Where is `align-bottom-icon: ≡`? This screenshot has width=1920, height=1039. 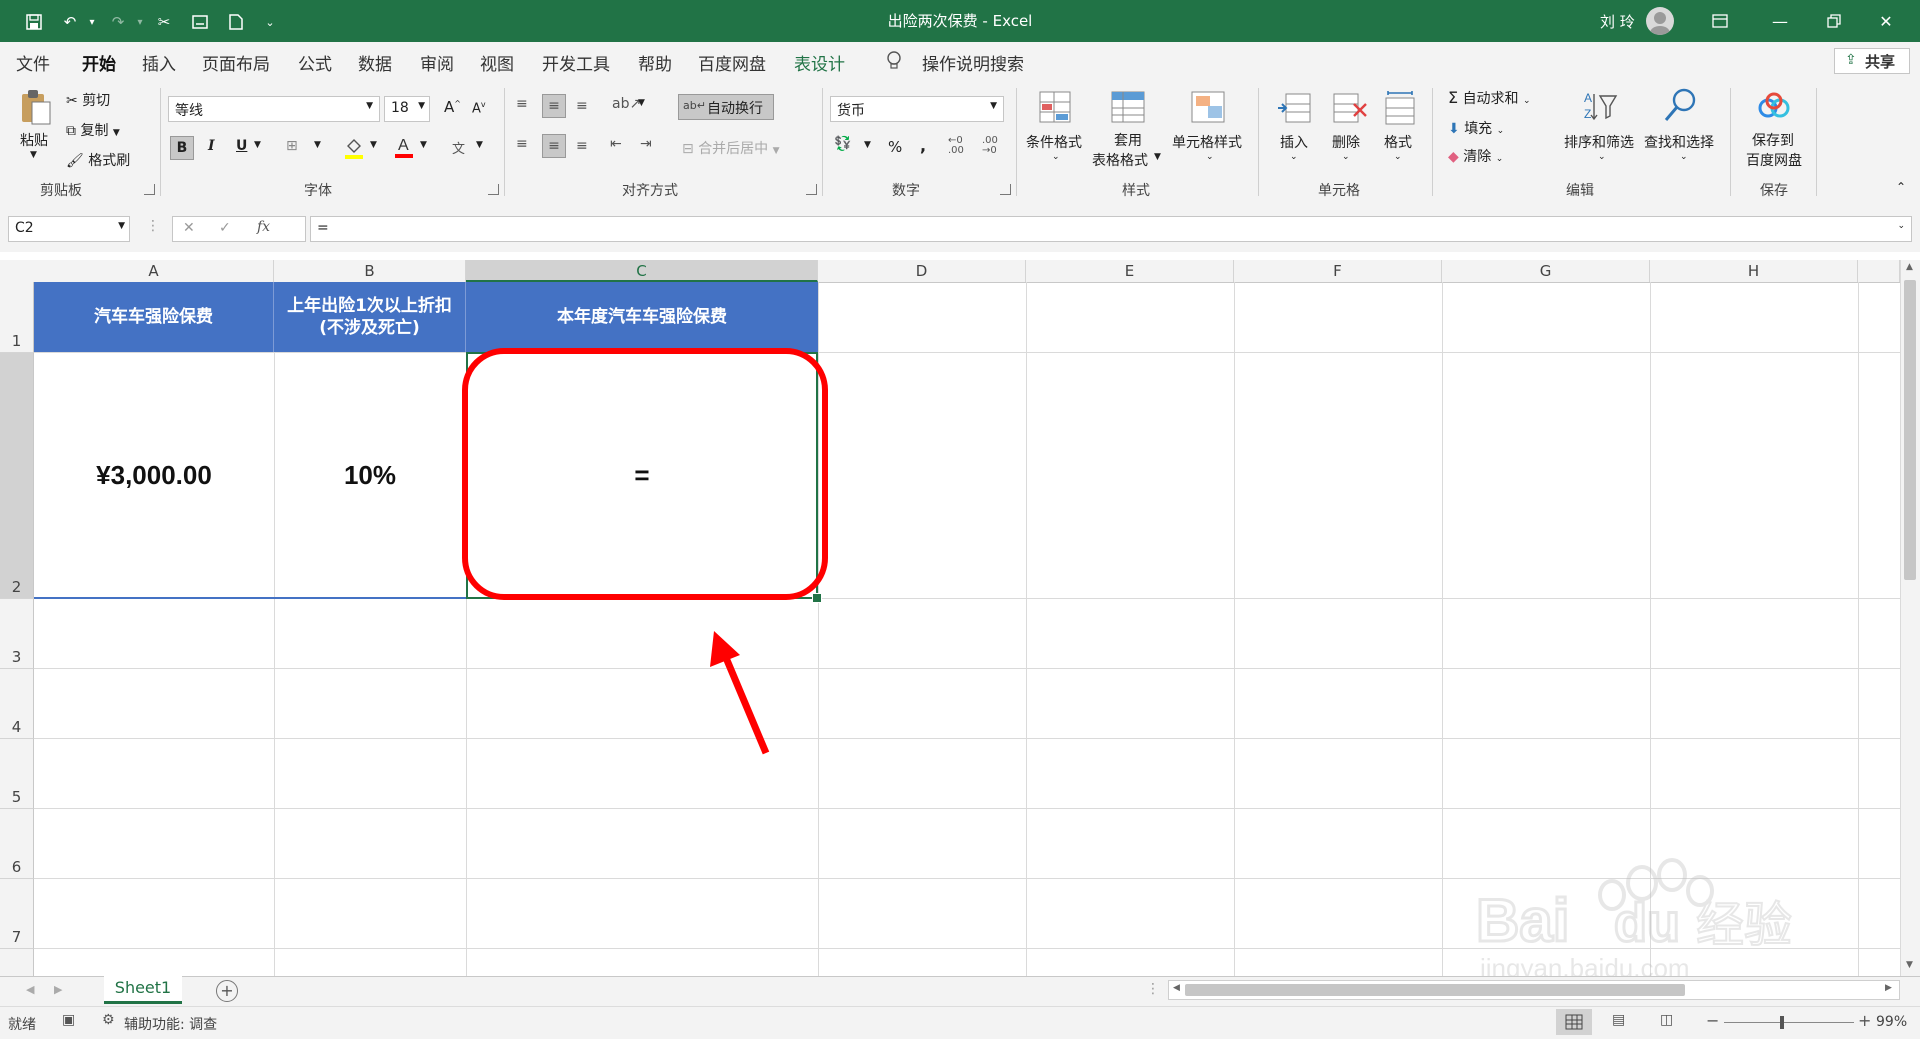 align-bottom-icon: ≡ is located at coordinates (582, 106).